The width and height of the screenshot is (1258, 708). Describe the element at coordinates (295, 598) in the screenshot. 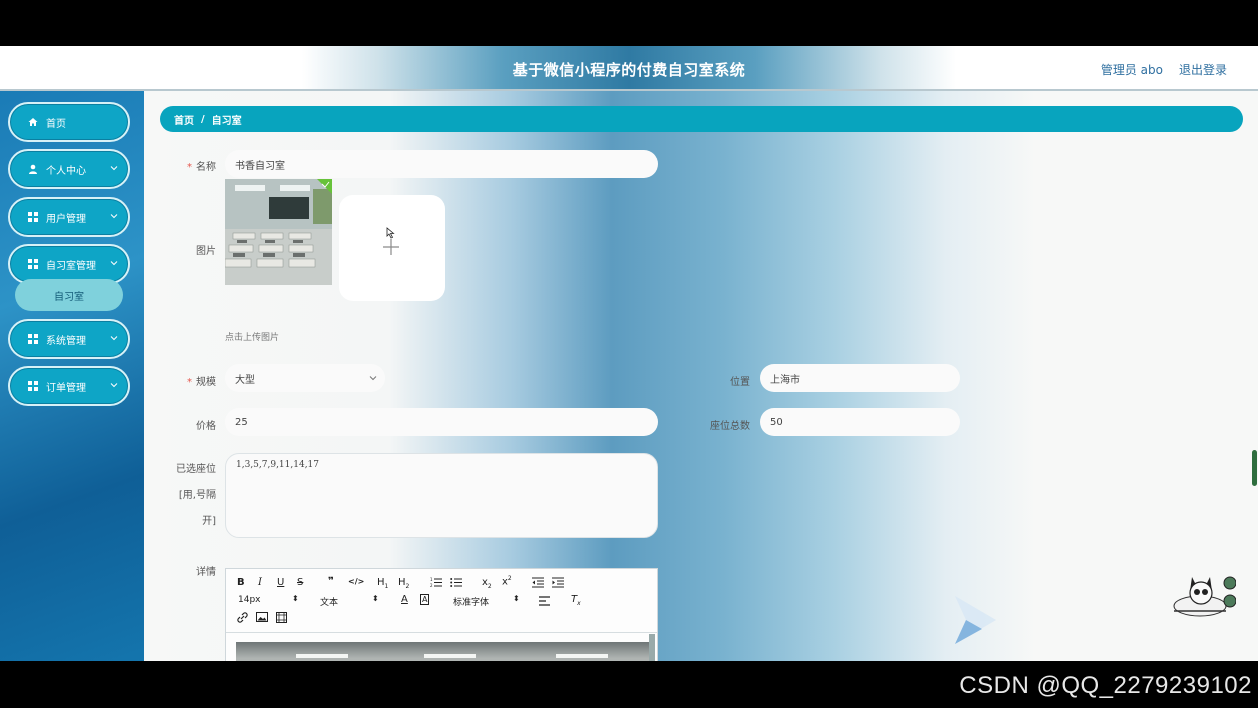

I see `font-size-select-arrows-icon: ⬍` at that location.